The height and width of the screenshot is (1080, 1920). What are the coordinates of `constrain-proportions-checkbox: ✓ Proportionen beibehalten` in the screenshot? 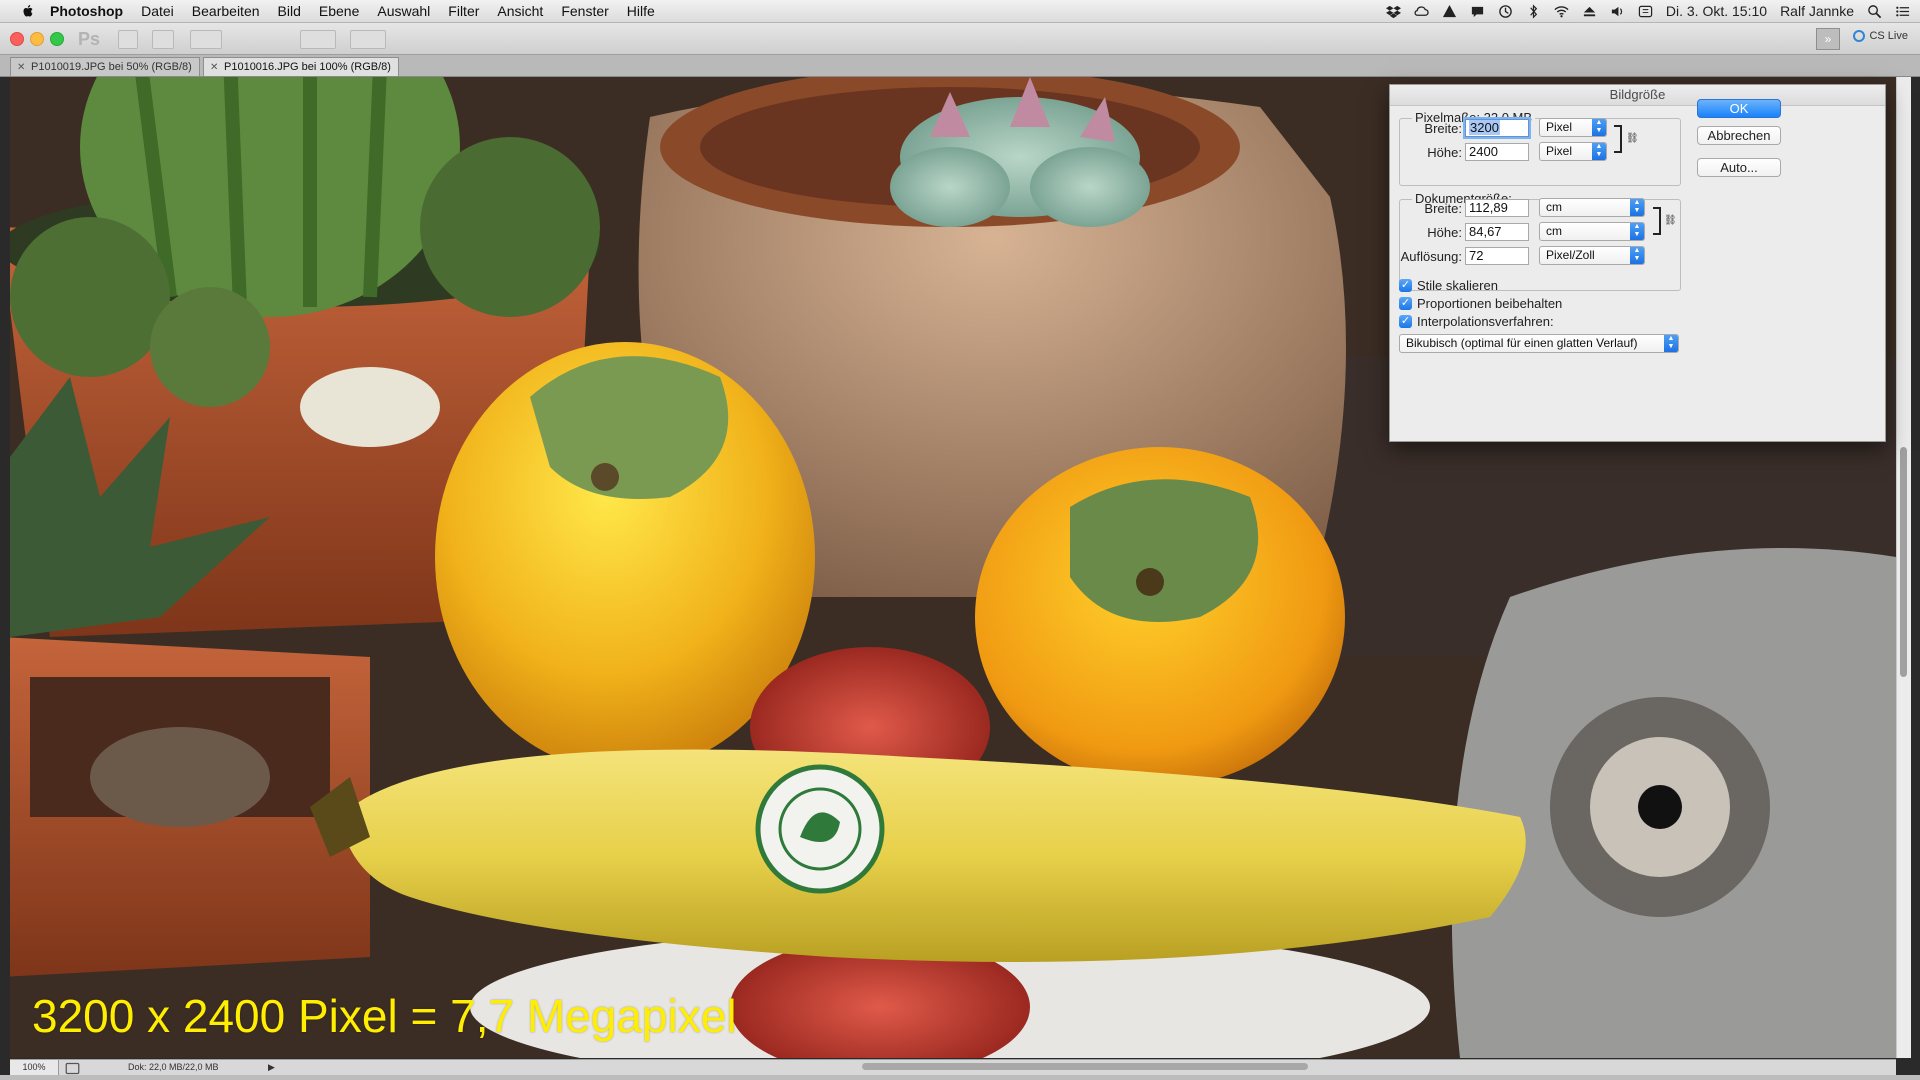 It's located at (1480, 303).